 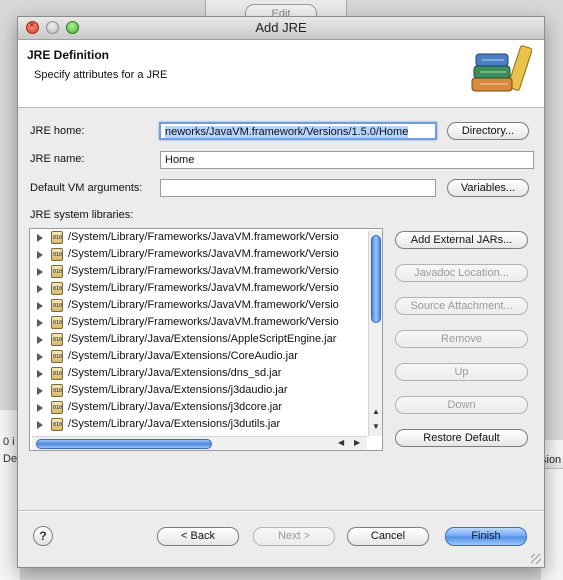 I want to click on remove-button: Remove, so click(x=461, y=339).